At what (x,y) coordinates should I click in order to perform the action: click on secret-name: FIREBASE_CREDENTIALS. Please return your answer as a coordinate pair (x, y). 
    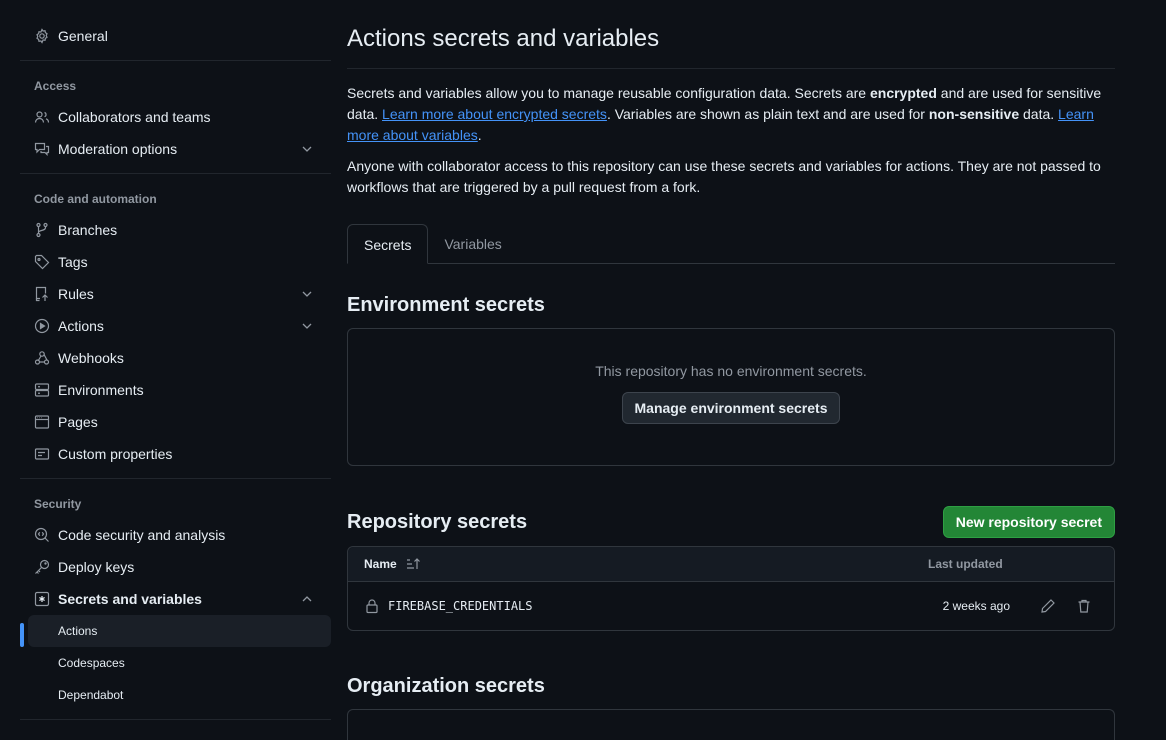
    Looking at the image, I should click on (460, 606).